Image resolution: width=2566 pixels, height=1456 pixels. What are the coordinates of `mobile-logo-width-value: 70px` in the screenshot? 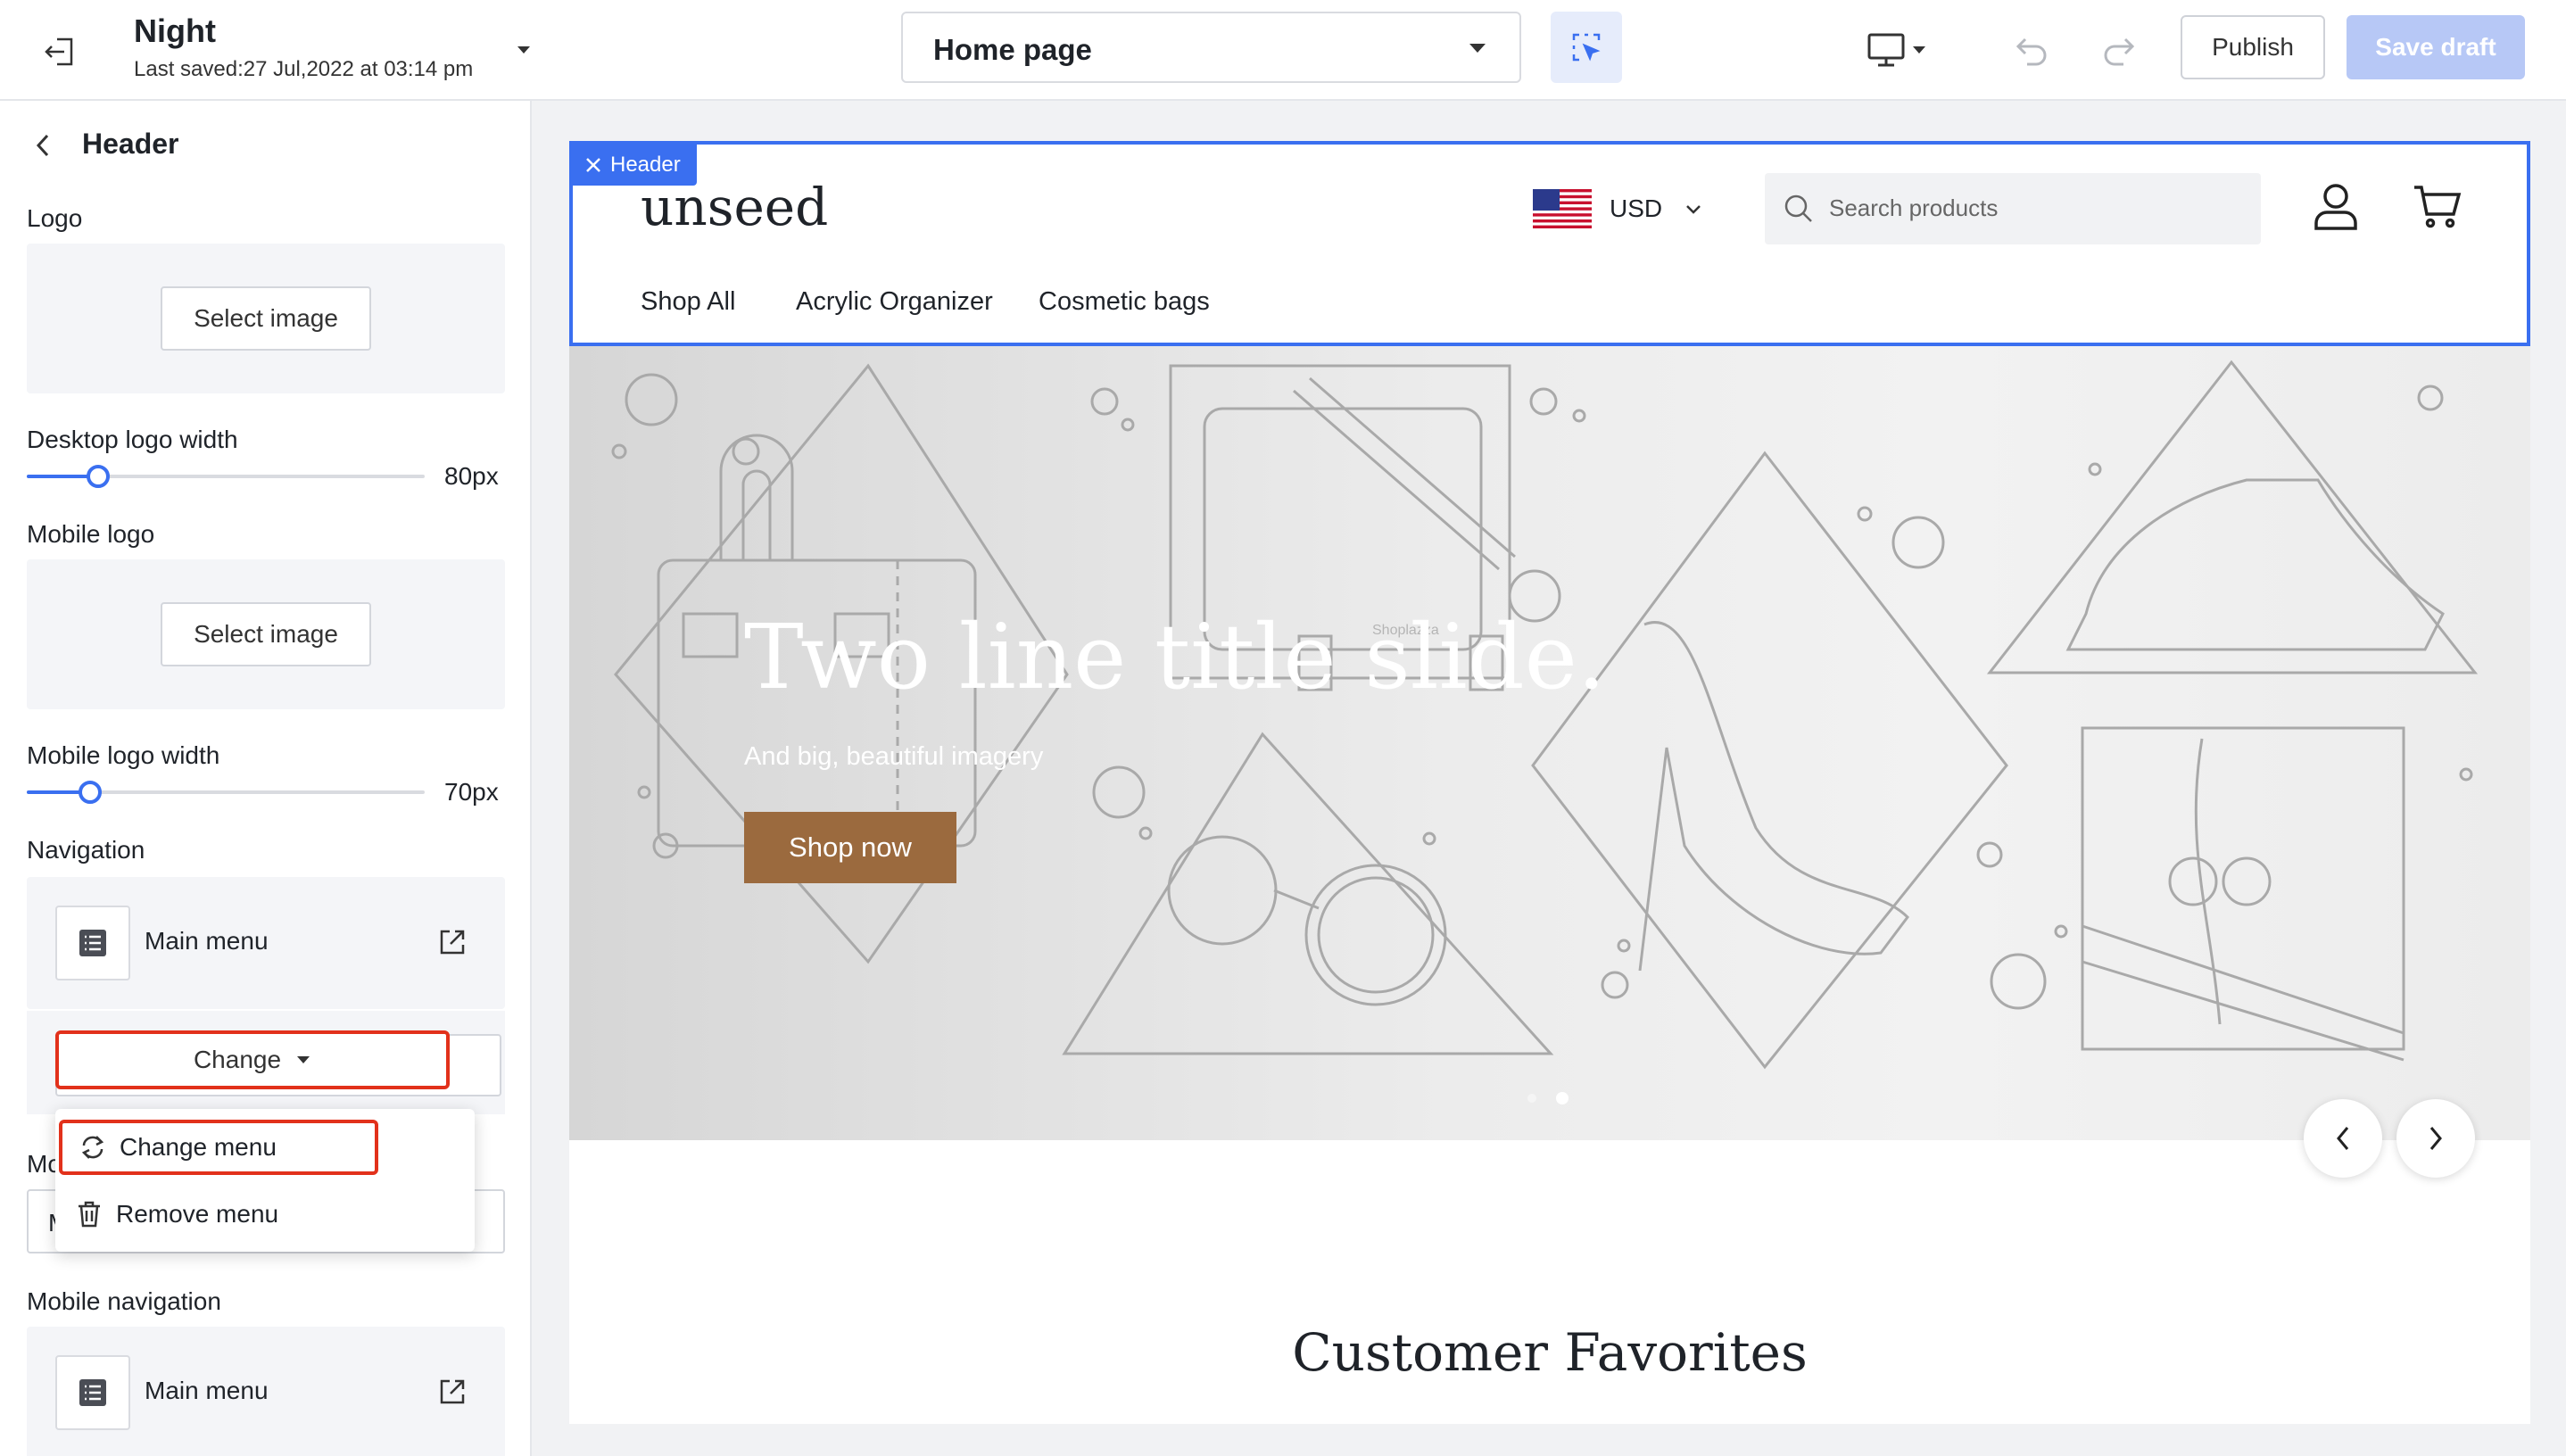 It's located at (472, 792).